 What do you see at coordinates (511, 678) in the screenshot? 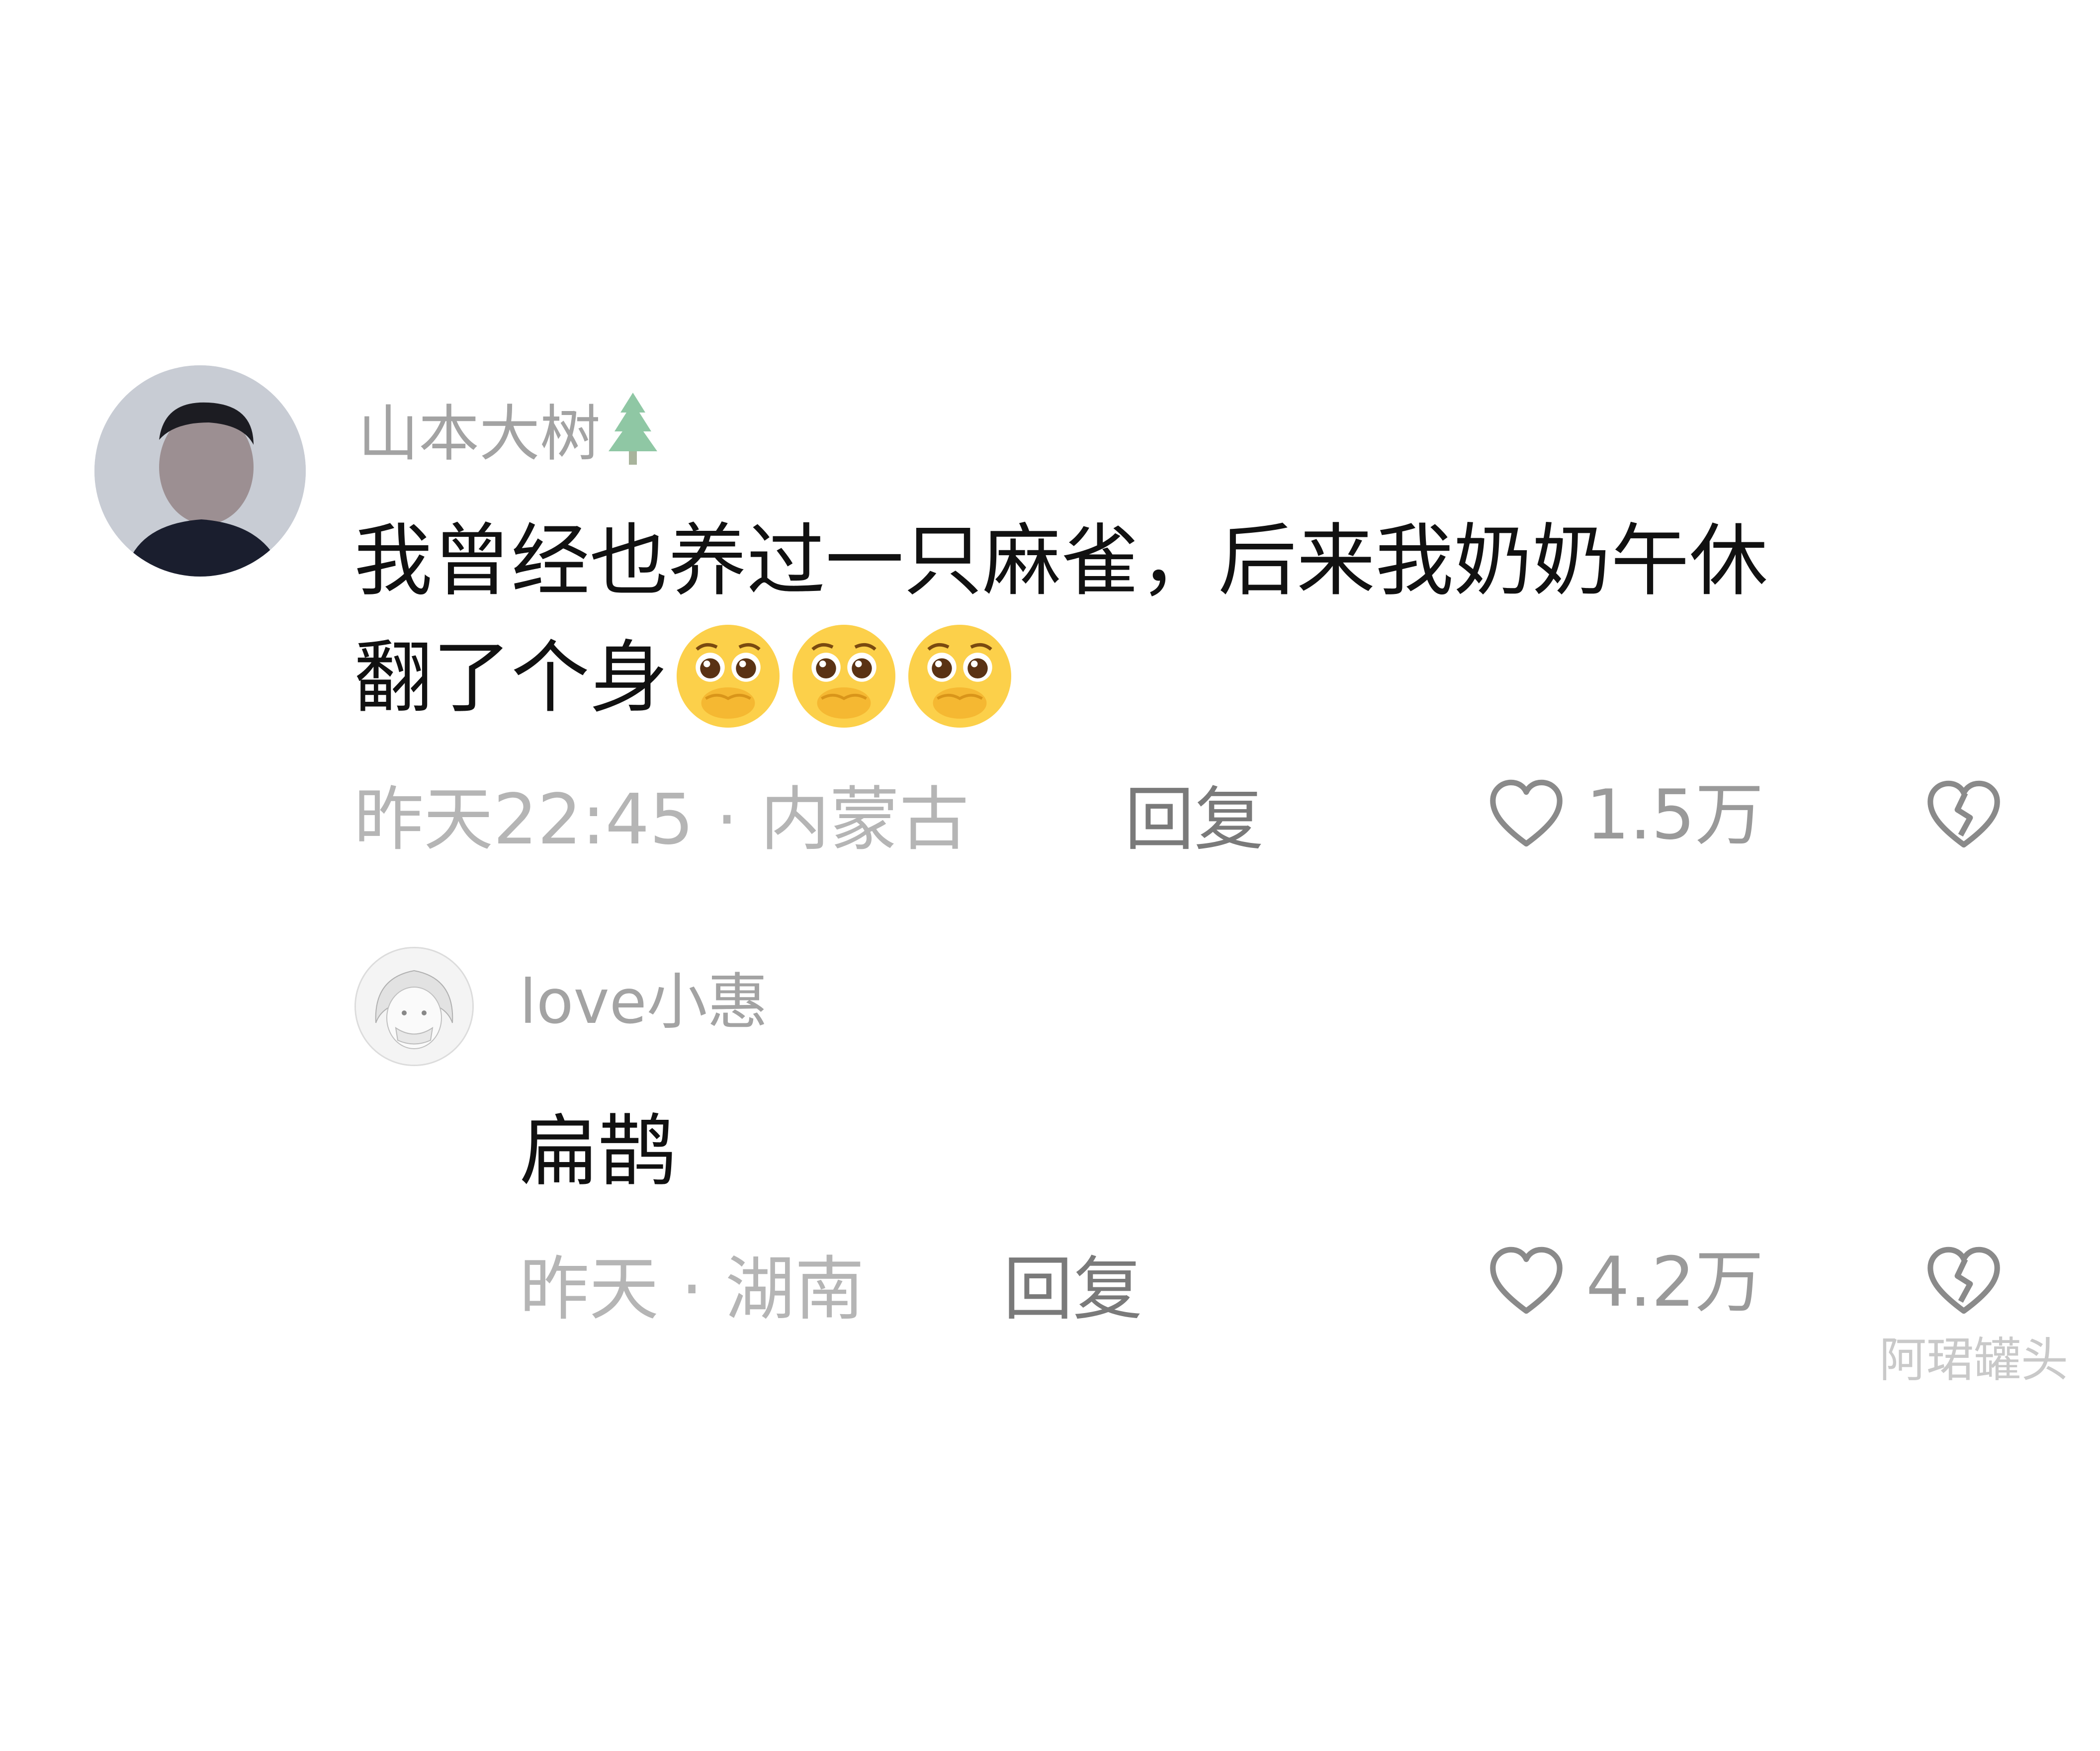
I see `comment-text-line-2-text: 翻了个身` at bounding box center [511, 678].